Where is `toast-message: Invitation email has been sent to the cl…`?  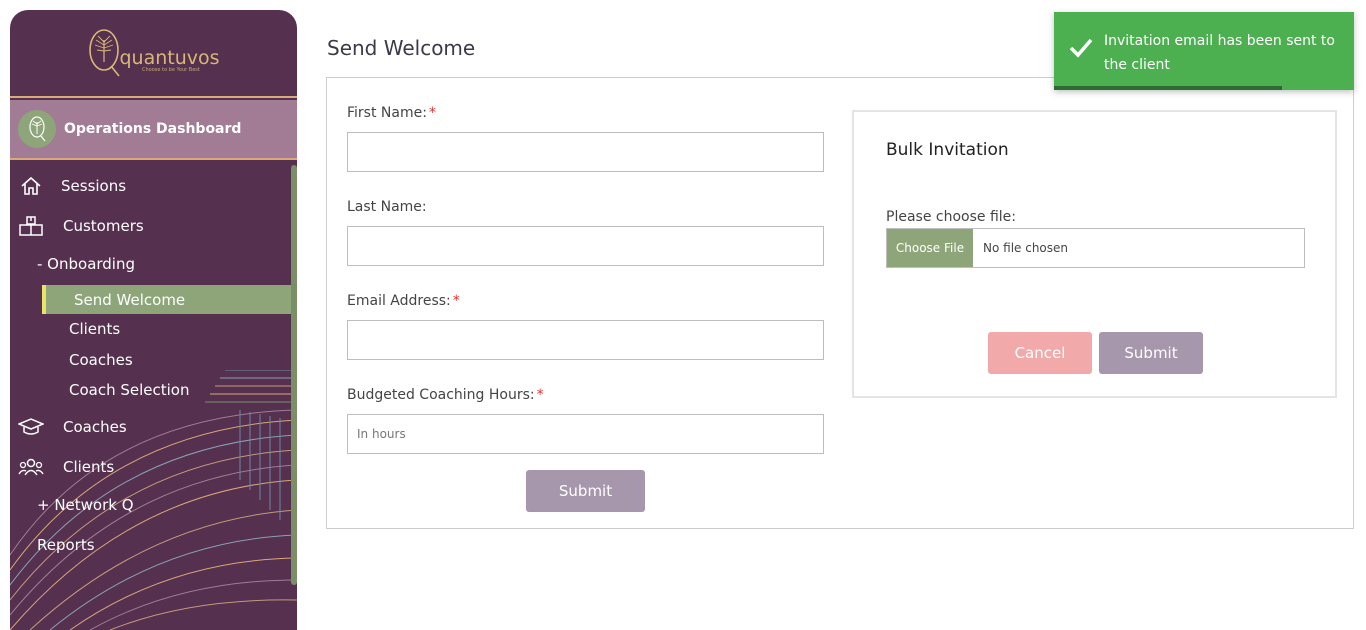
toast-message: Invitation email has been sent to the cl… is located at coordinates (1219, 53).